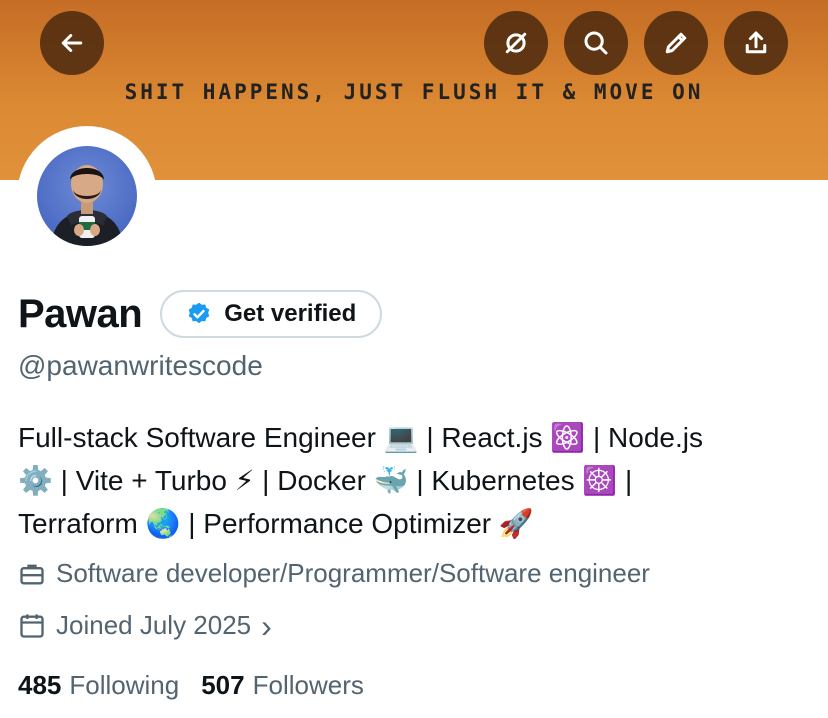 This screenshot has width=828, height=718. I want to click on joined-row: Joined July 2025 ›, so click(145, 625).